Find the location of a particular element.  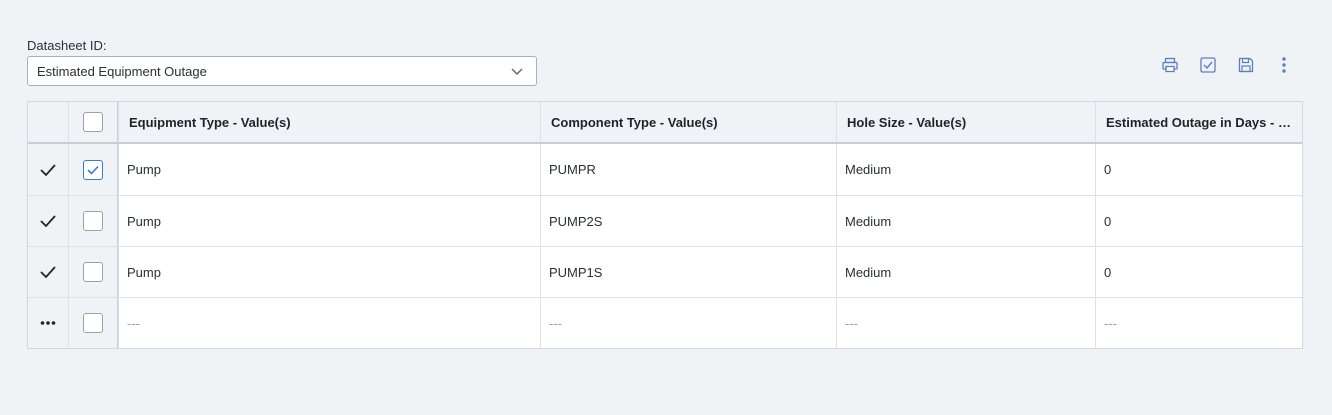

table-row: Pump PUMP2S Medium 0 is located at coordinates (665, 220).